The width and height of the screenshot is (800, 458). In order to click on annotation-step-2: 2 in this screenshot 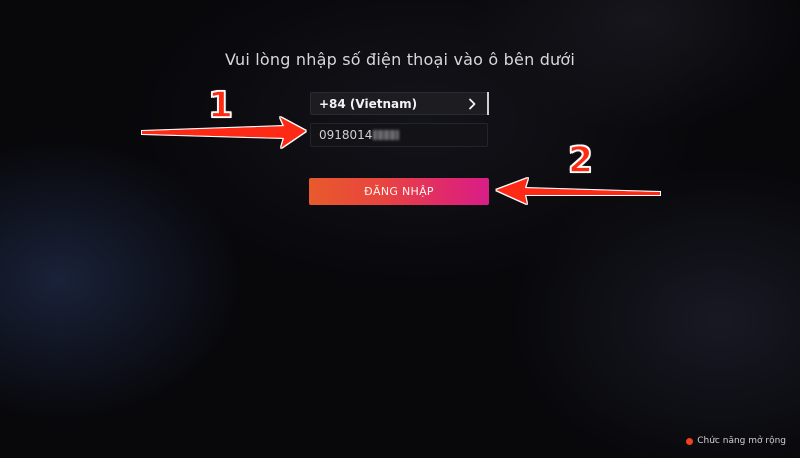, I will do `click(580, 160)`.